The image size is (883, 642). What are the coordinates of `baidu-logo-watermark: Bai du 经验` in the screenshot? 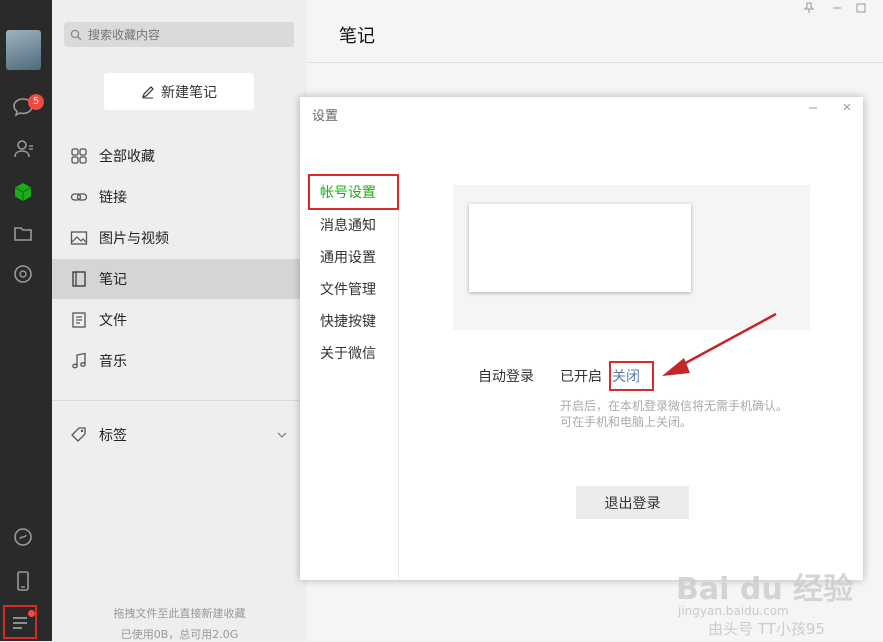 It's located at (765, 589).